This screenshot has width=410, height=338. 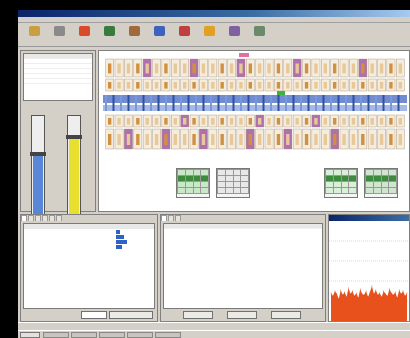 What do you see at coordinates (74, 137) in the screenshot?
I see `gauge-knob` at bounding box center [74, 137].